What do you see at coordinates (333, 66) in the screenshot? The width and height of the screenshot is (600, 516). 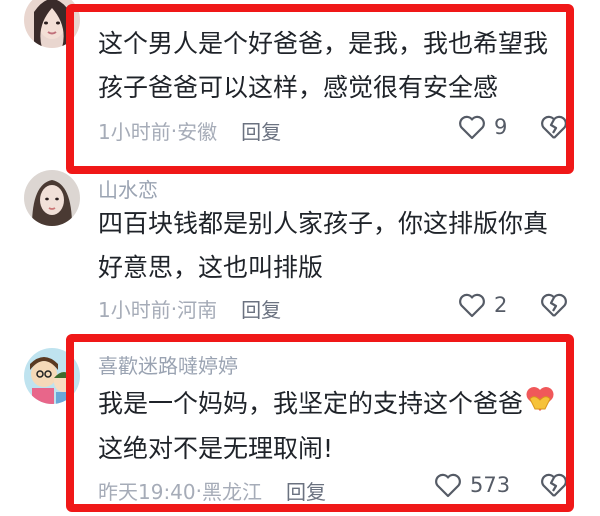 I see `comment-text: 这个男人是个好爸爸，是我，我也希望我 孩子爸爸可以这样，感觉很有安全感` at bounding box center [333, 66].